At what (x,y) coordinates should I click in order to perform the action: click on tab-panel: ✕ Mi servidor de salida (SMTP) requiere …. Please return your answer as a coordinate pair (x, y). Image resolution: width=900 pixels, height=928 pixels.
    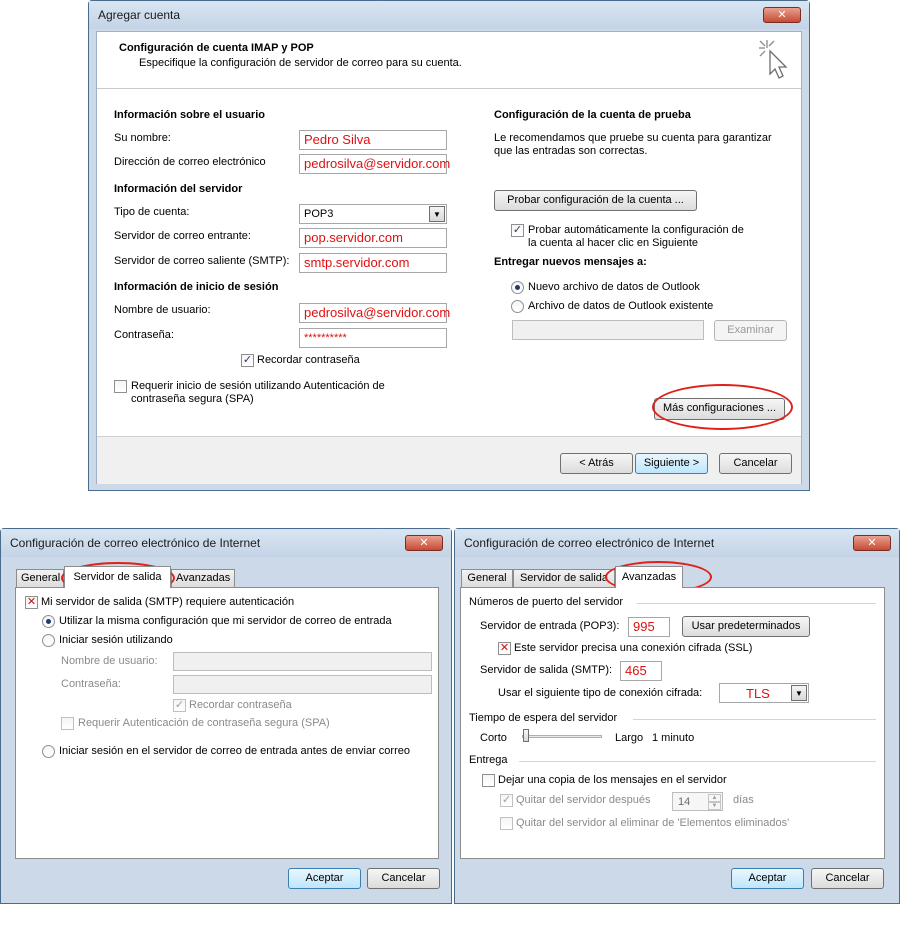
    Looking at the image, I should click on (227, 723).